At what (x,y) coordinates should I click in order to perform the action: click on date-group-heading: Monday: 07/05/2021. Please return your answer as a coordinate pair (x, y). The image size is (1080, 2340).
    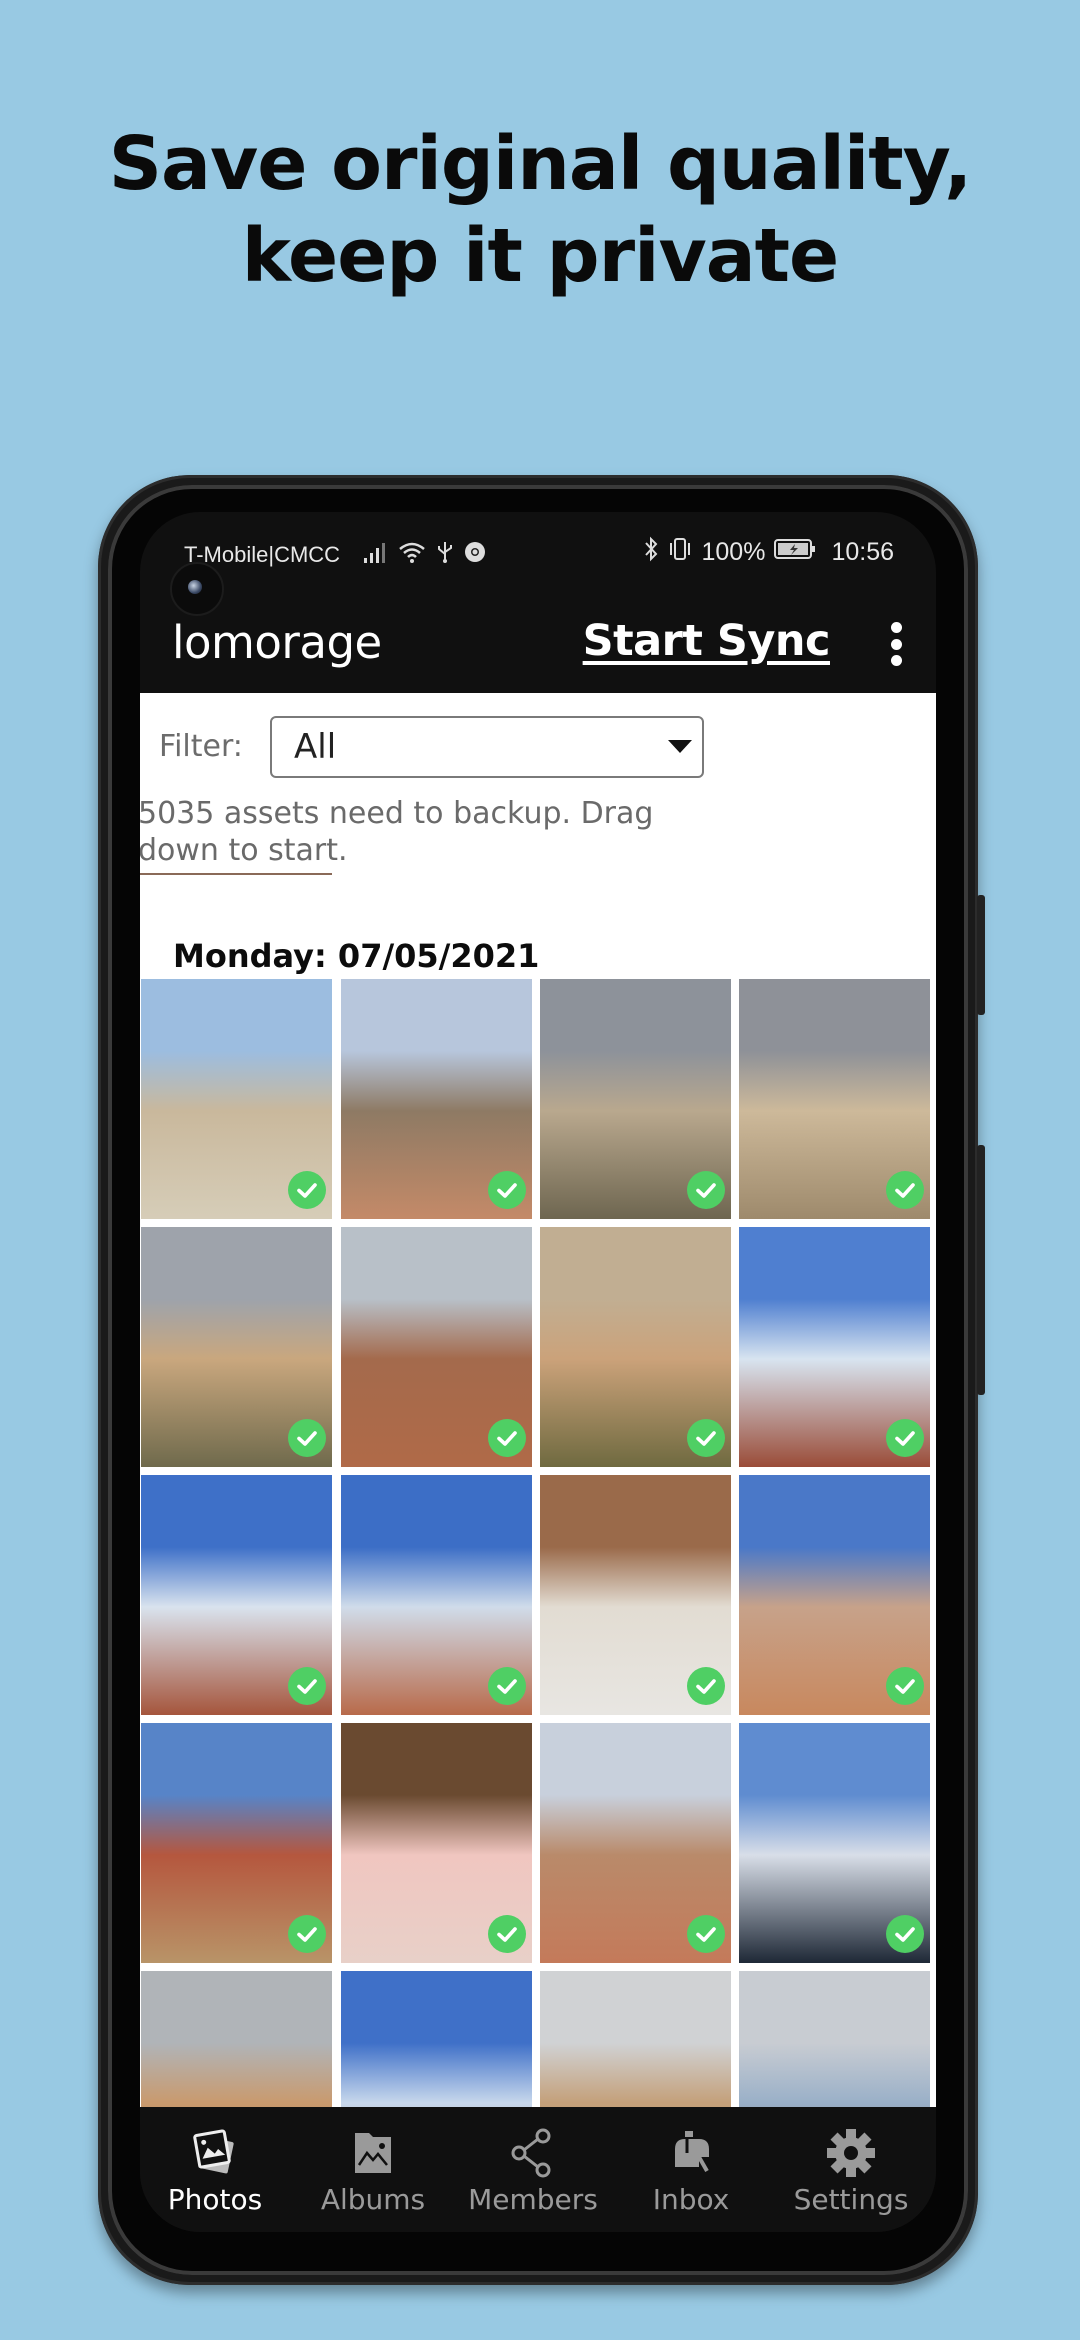
    Looking at the image, I should click on (356, 956).